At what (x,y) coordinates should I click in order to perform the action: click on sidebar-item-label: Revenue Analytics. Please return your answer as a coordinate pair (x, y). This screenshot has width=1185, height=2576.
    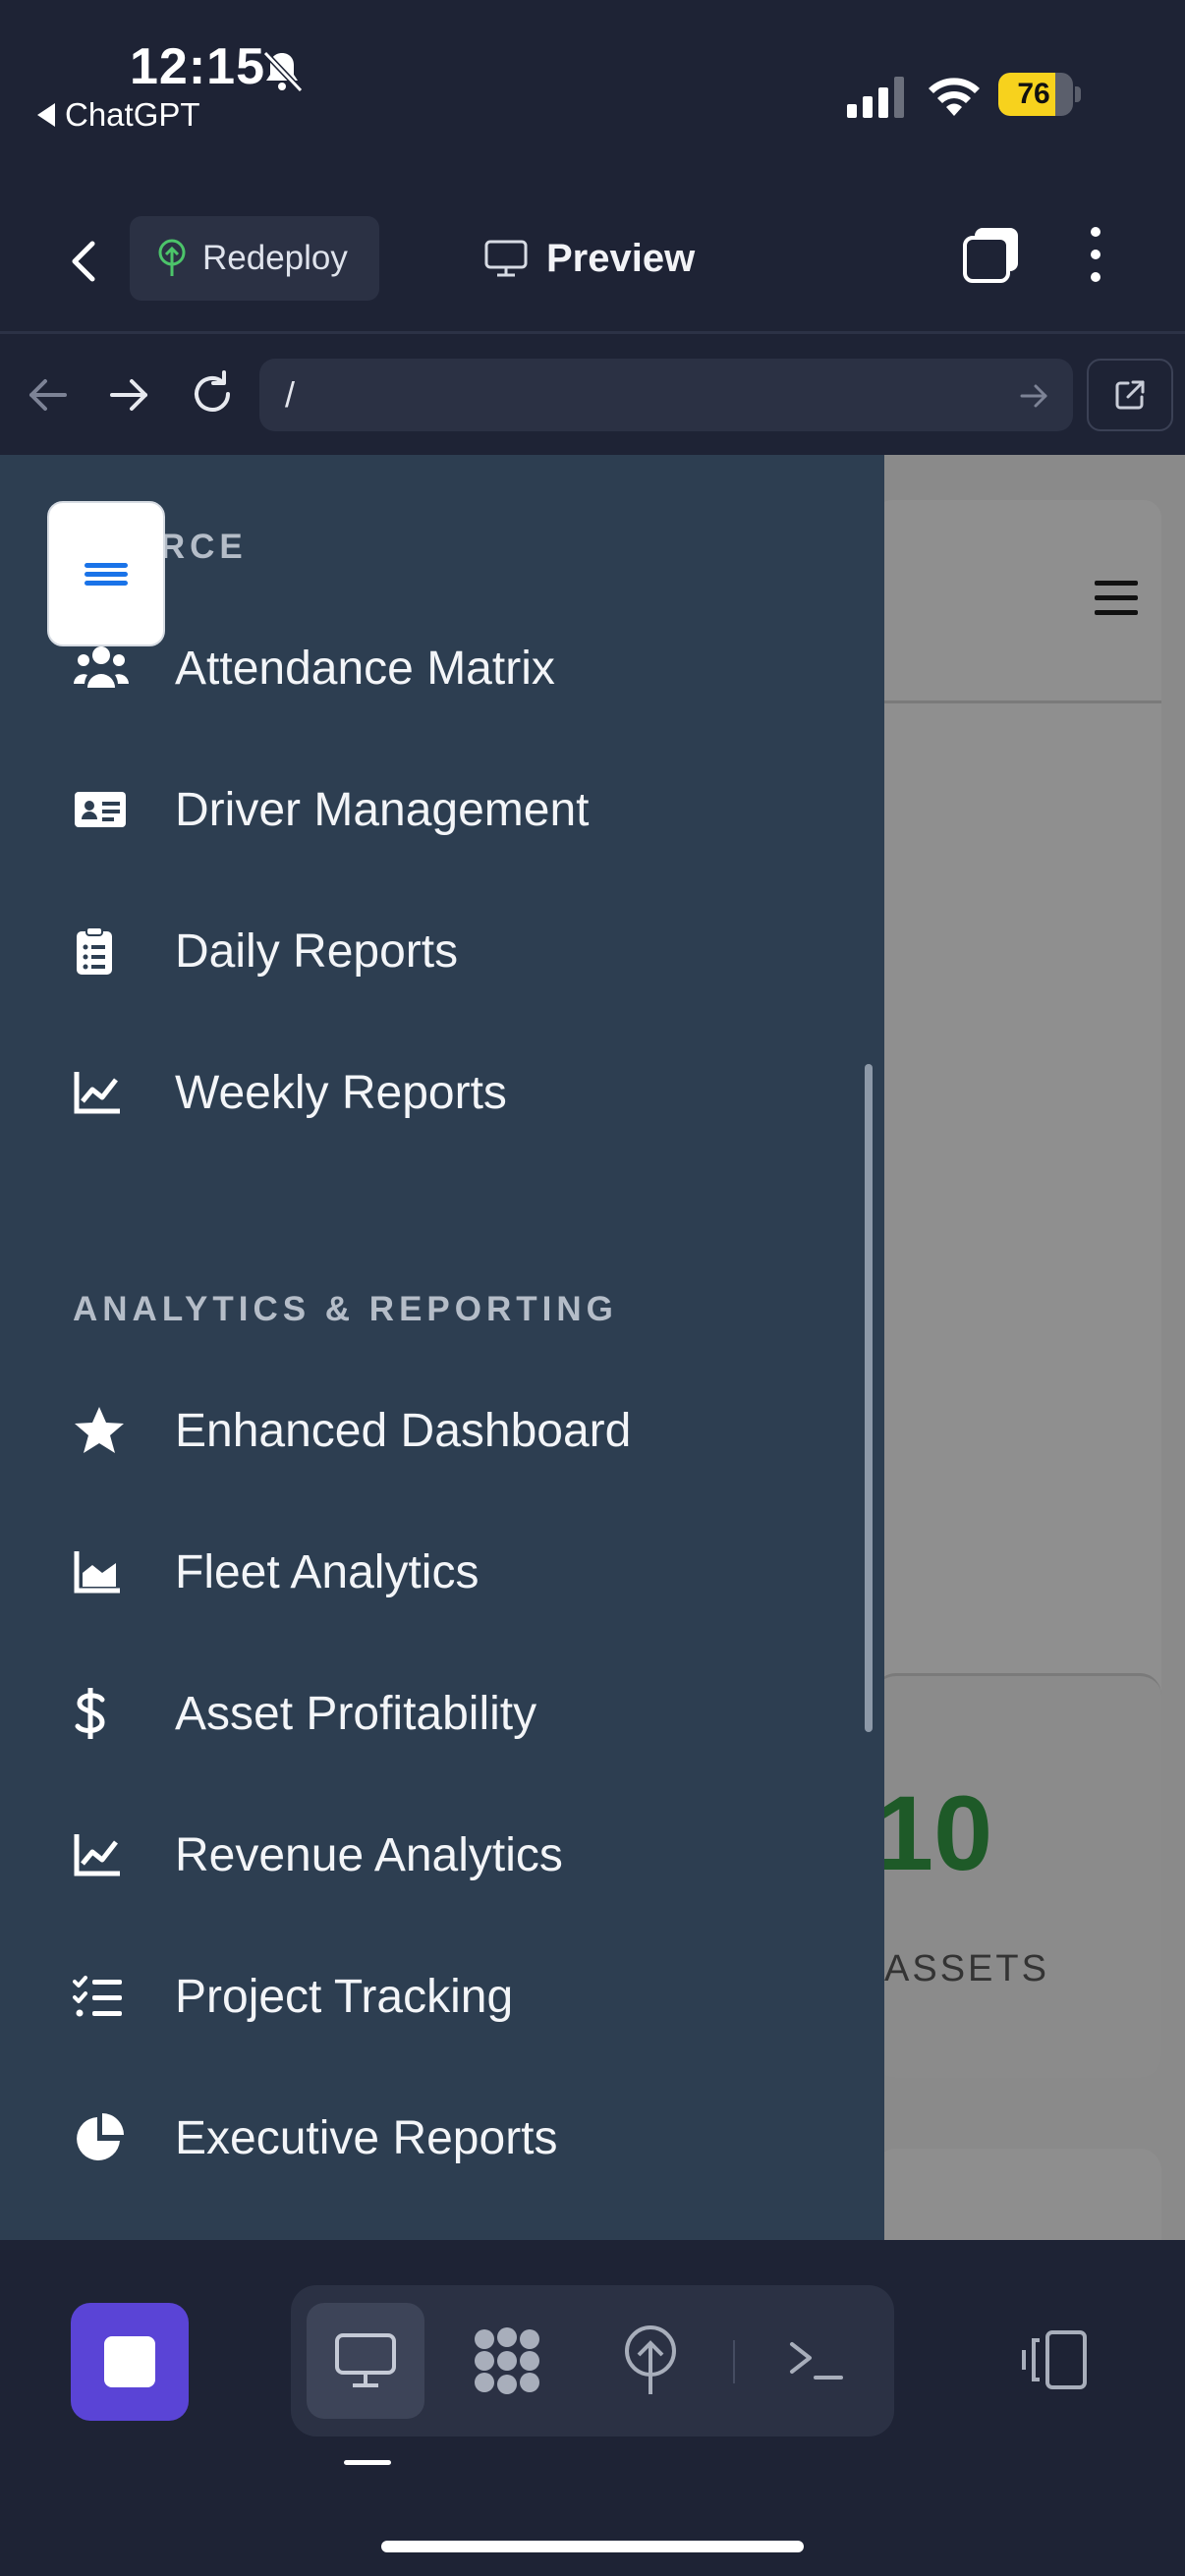
    Looking at the image, I should click on (369, 1854).